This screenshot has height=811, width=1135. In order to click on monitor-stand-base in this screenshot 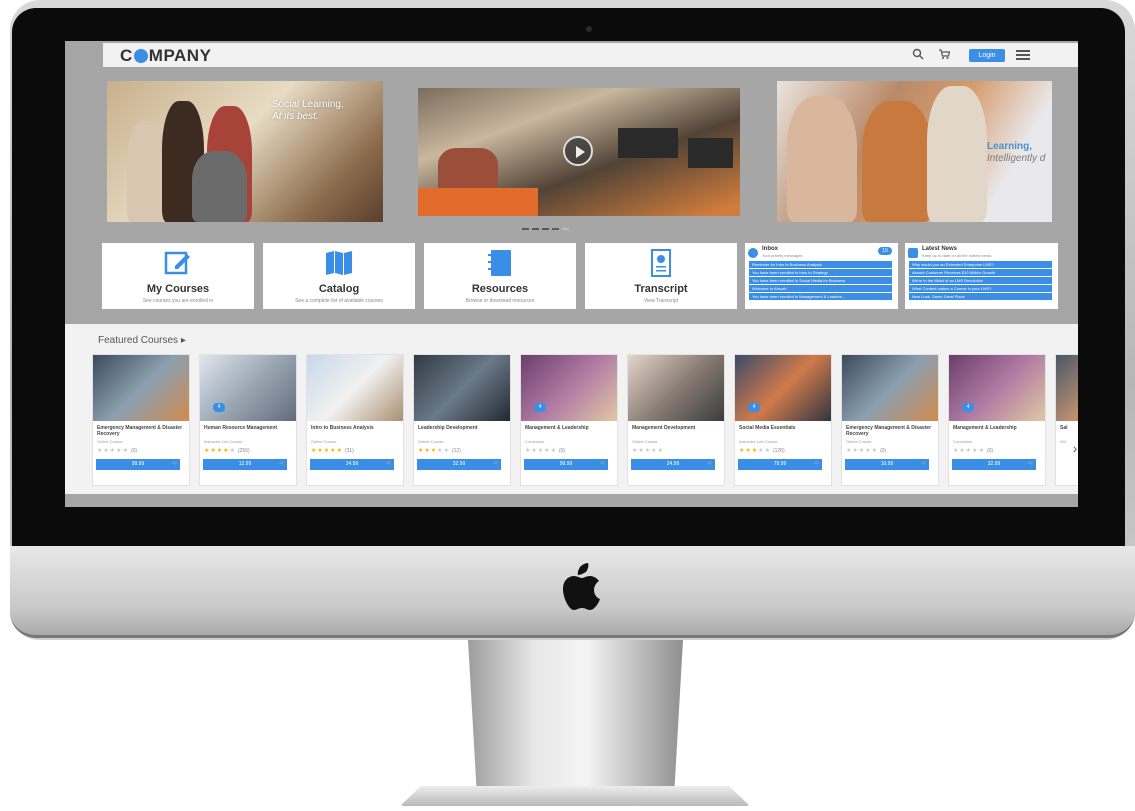, I will do `click(575, 796)`.